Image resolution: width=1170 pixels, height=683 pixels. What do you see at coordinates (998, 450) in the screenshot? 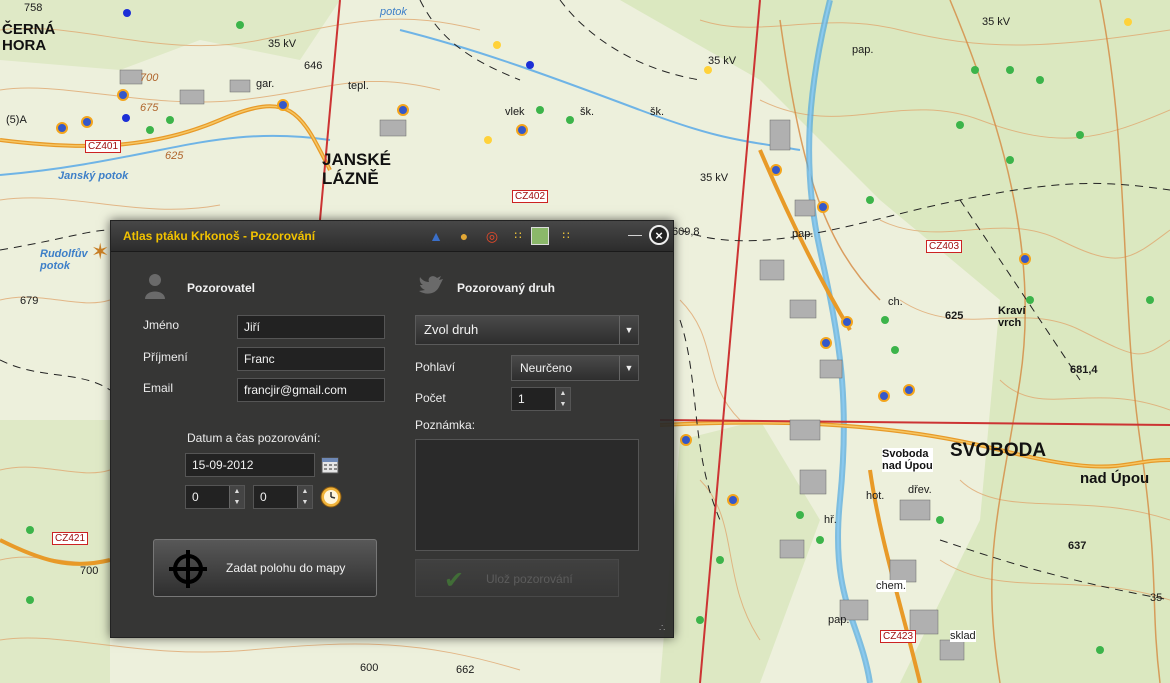
I see `map-label-svoboda: SVOBODA` at bounding box center [998, 450].